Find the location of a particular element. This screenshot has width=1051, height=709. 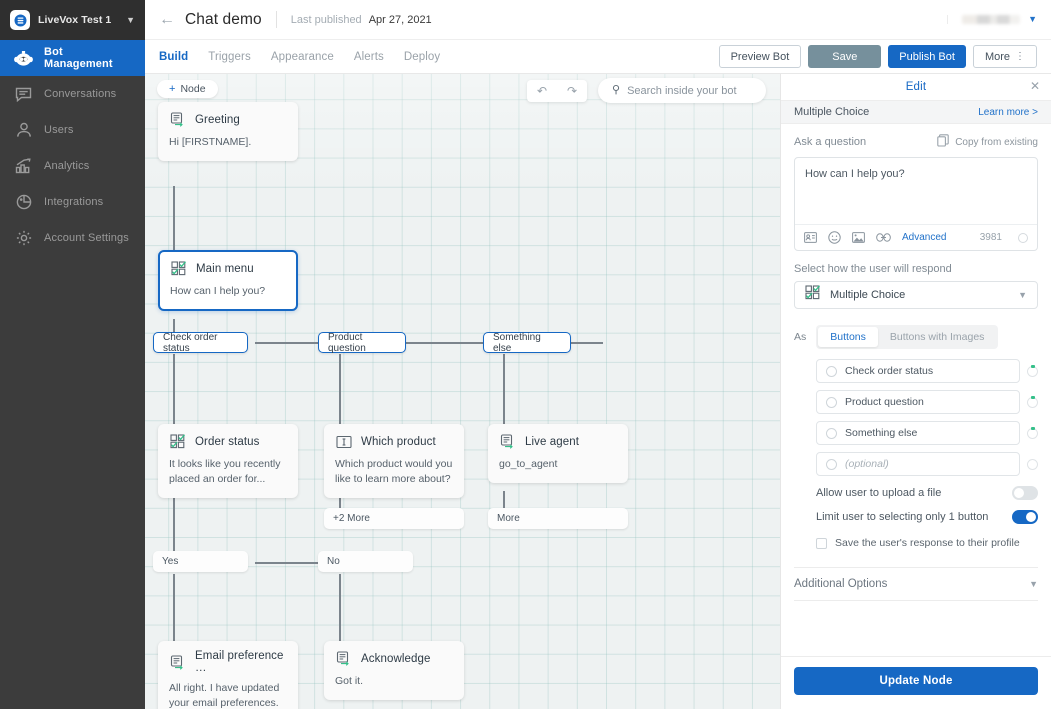

option-input-4: (optional) is located at coordinates (918, 464).